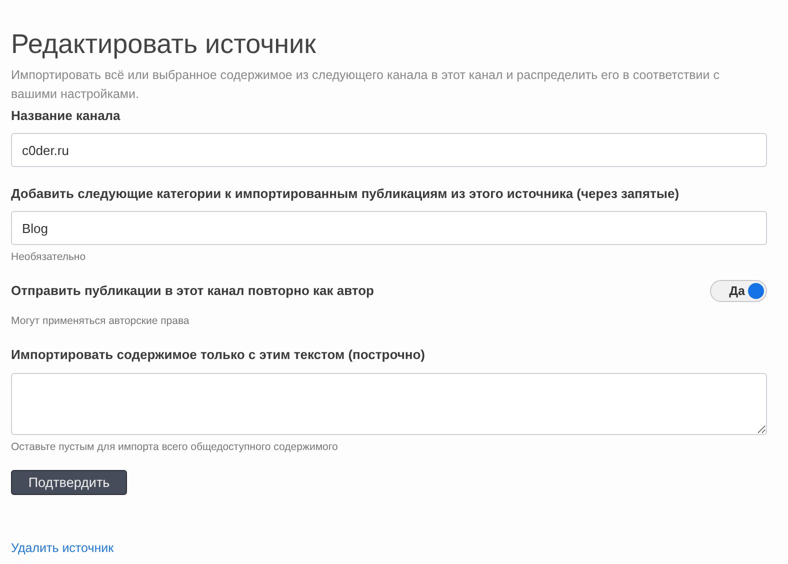 The image size is (788, 564). What do you see at coordinates (100, 321) in the screenshot?
I see `field-hint: Могут применяться авторские права` at bounding box center [100, 321].